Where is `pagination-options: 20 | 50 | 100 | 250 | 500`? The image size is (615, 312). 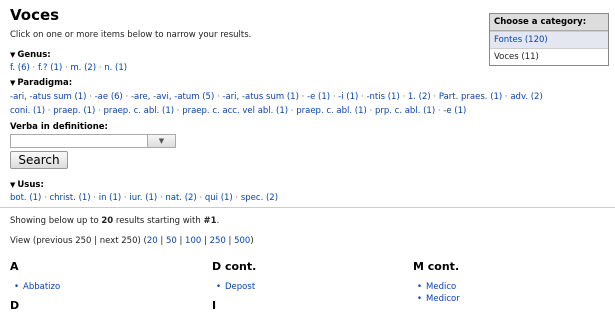
pagination-options: 20 | 50 | 100 | 250 | 500 is located at coordinates (198, 241).